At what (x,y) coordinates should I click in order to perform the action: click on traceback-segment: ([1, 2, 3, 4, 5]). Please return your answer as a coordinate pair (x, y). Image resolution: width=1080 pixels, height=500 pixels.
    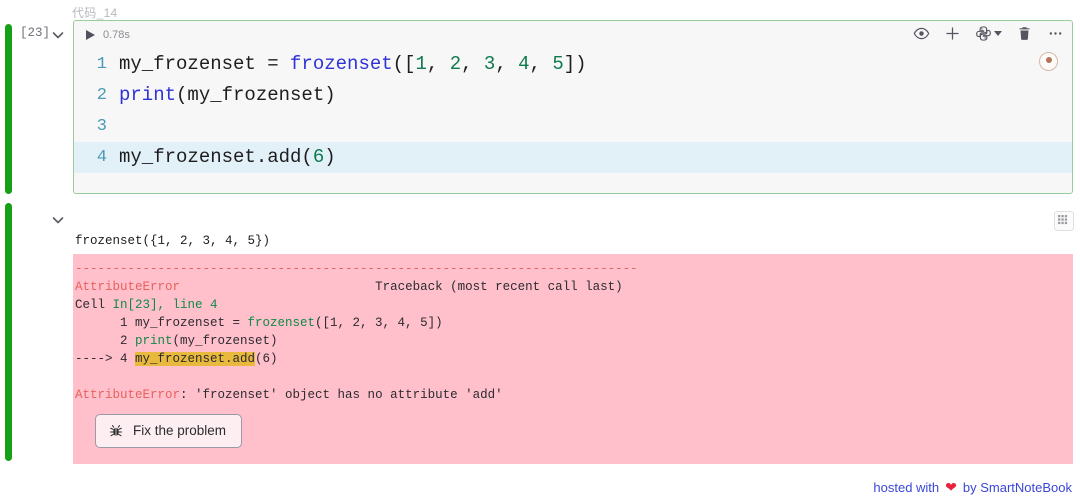
    Looking at the image, I should click on (379, 323).